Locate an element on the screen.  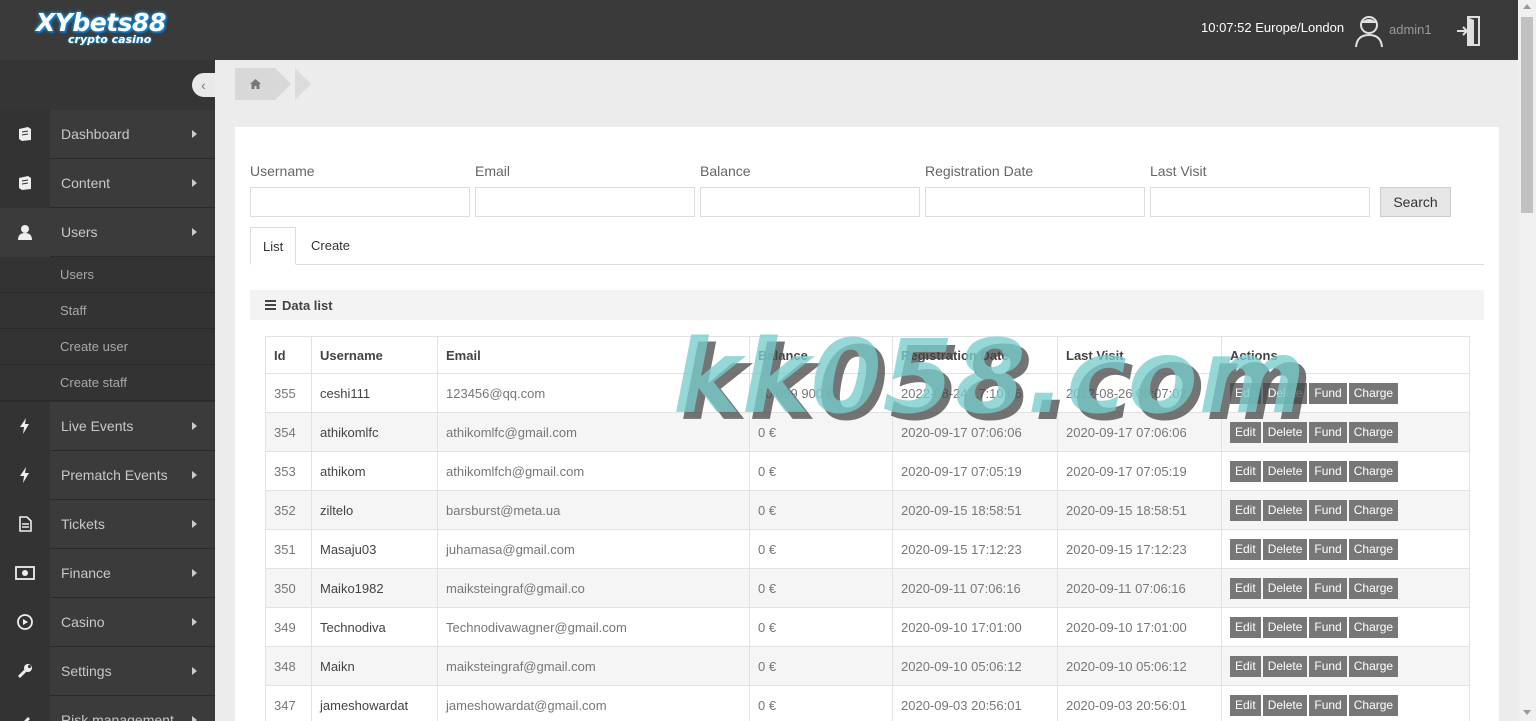
sidebar-item-tickets: Tickets is located at coordinates (107, 524).